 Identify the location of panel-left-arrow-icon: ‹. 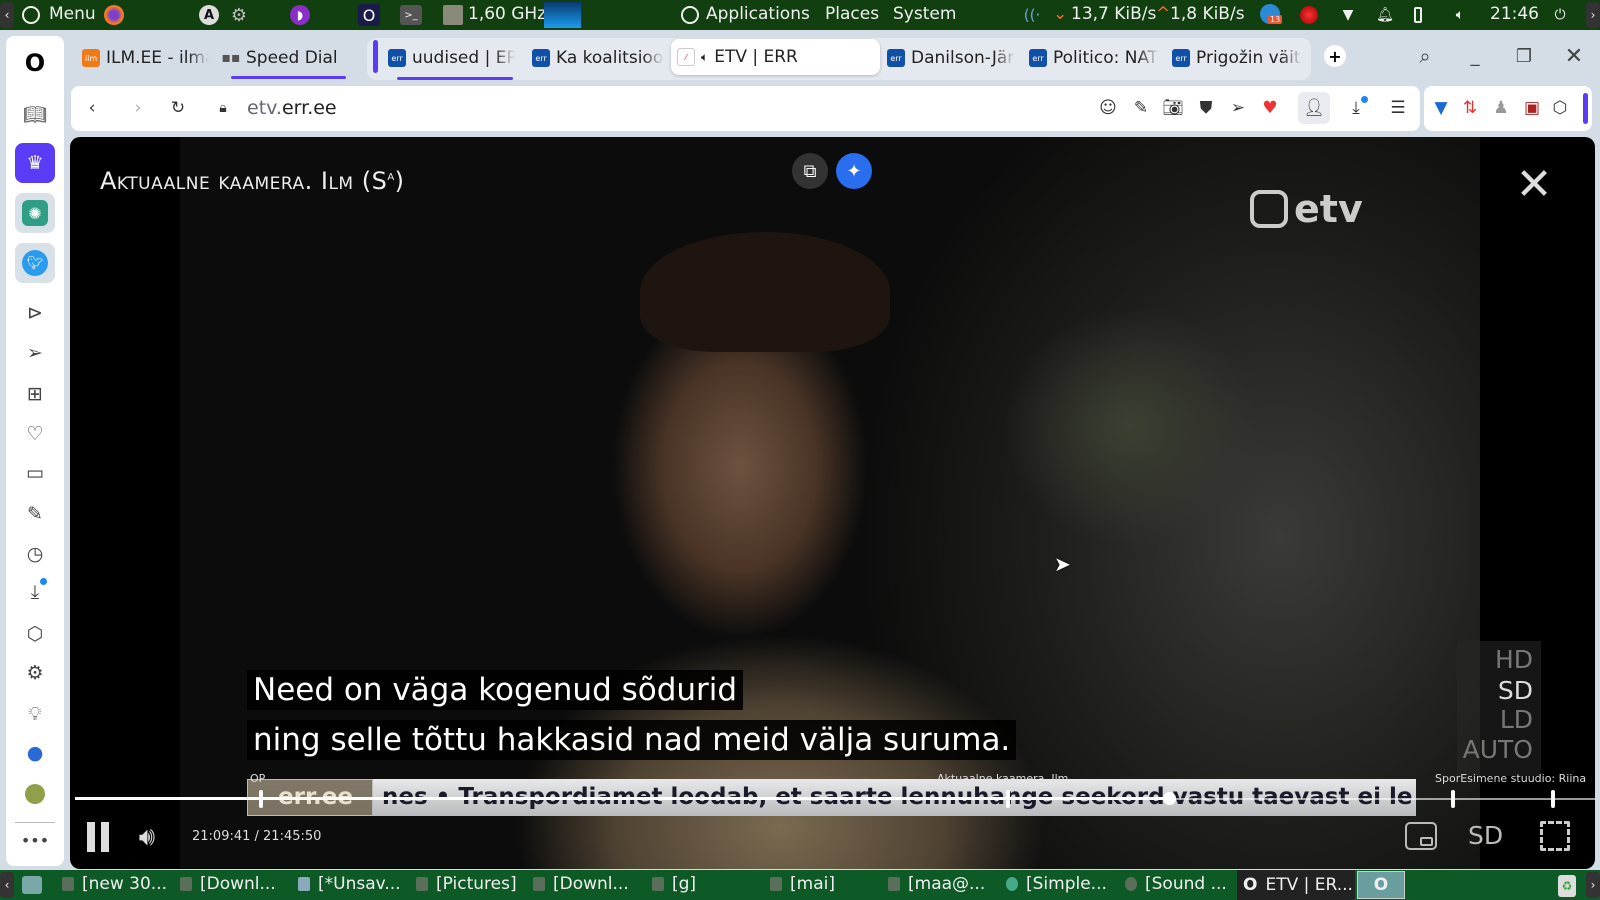
(7, 15).